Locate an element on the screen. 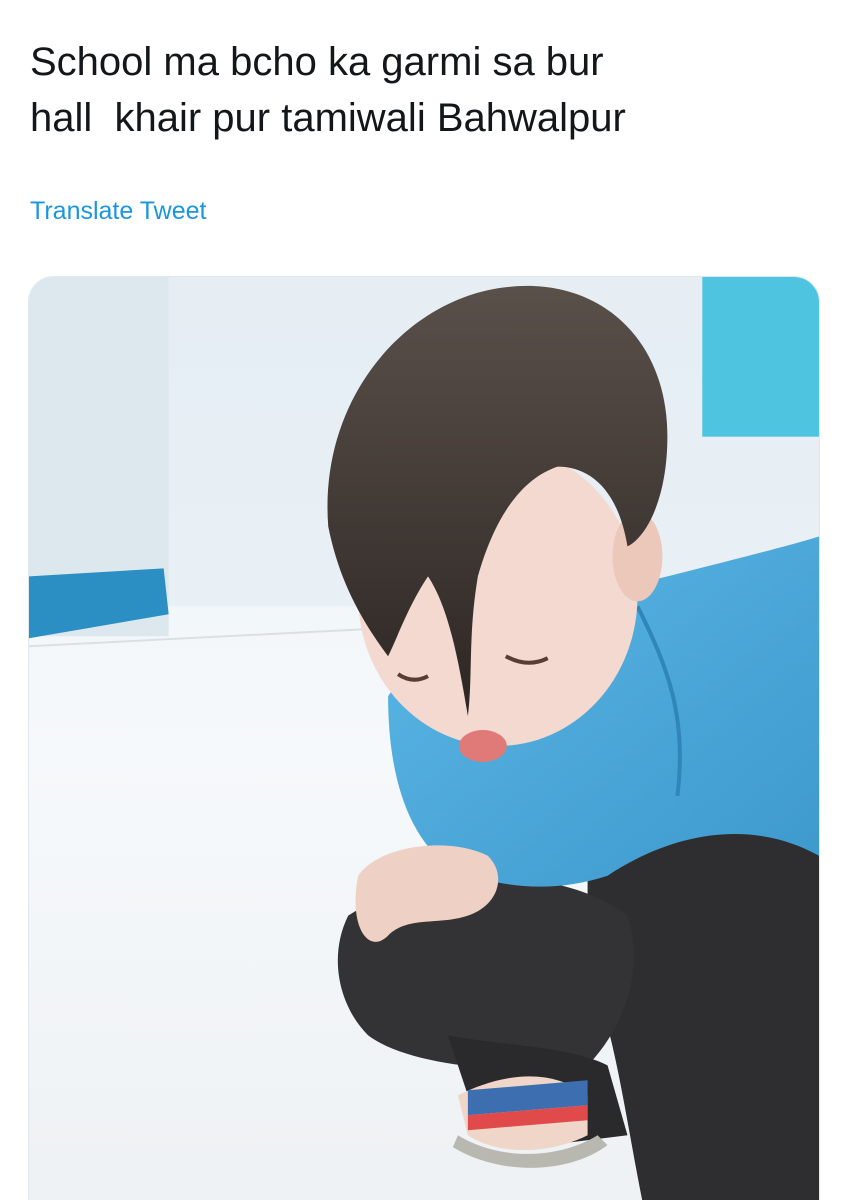 This screenshot has width=847, height=1200. translate-tweet-link: Translate Tweet is located at coordinates (118, 211).